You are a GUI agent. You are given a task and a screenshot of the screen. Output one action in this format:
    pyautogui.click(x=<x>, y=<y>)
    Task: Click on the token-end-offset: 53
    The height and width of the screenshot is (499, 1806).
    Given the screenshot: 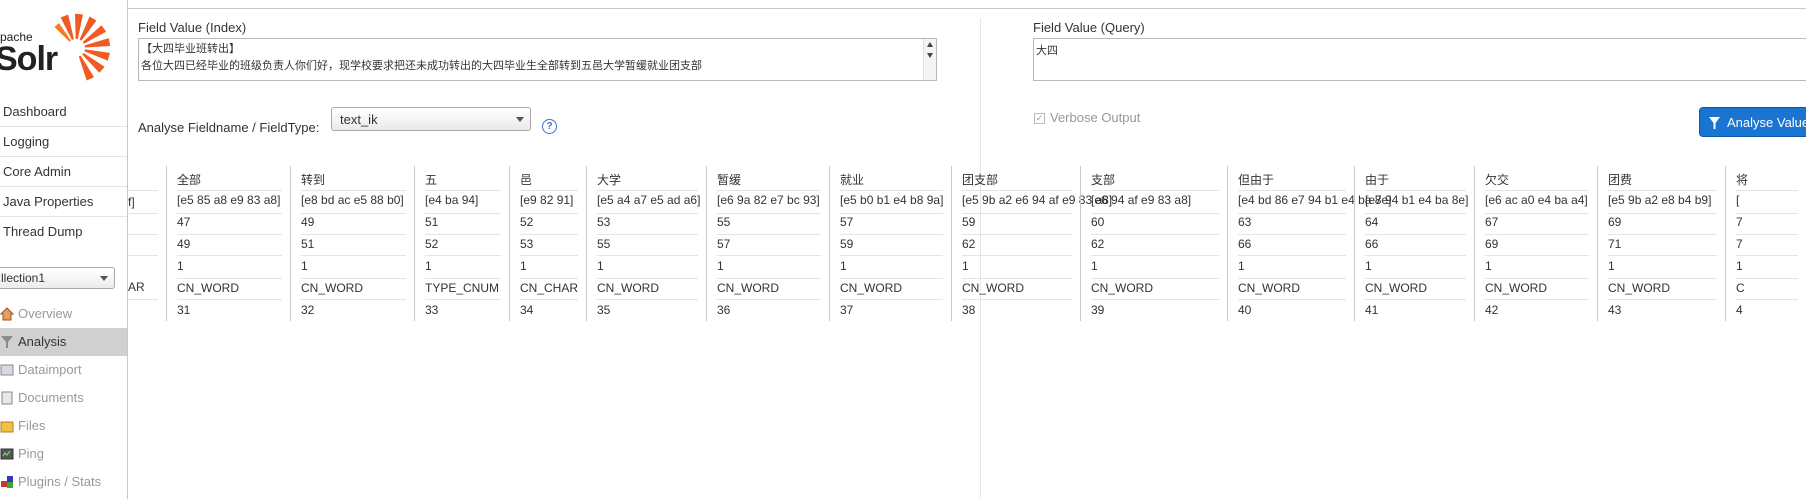 What is the action you would take?
    pyautogui.click(x=527, y=244)
    